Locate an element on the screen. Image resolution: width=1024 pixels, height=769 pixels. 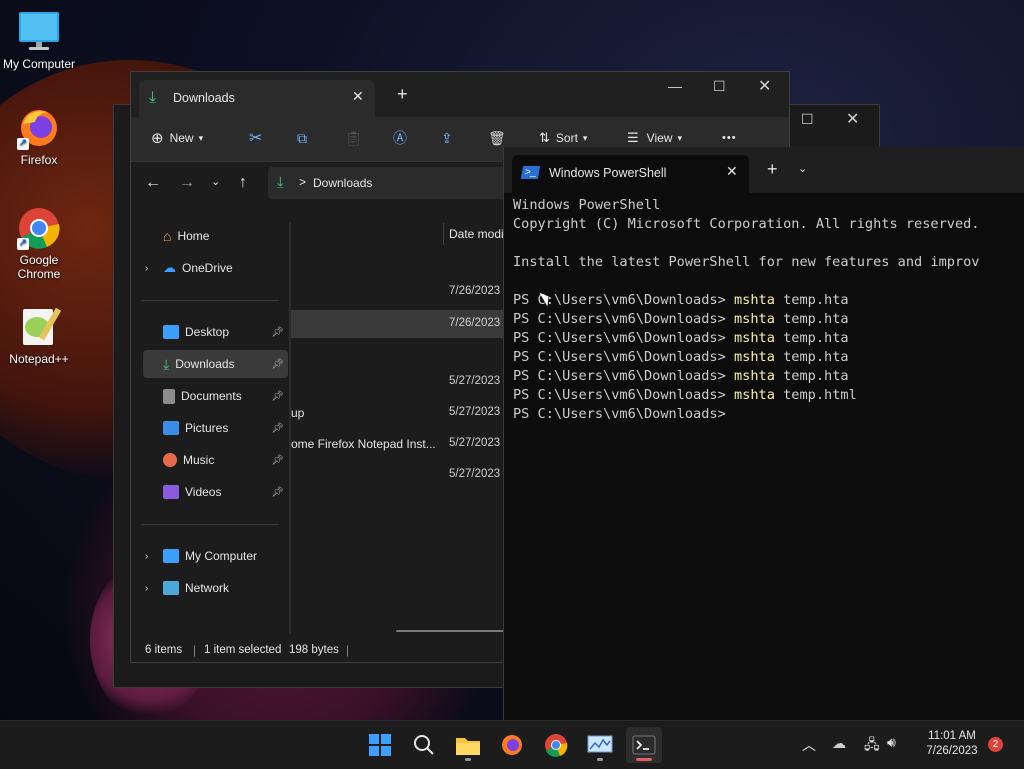
desktop-icon-label: Notepad++ is located at coordinates (39, 359).